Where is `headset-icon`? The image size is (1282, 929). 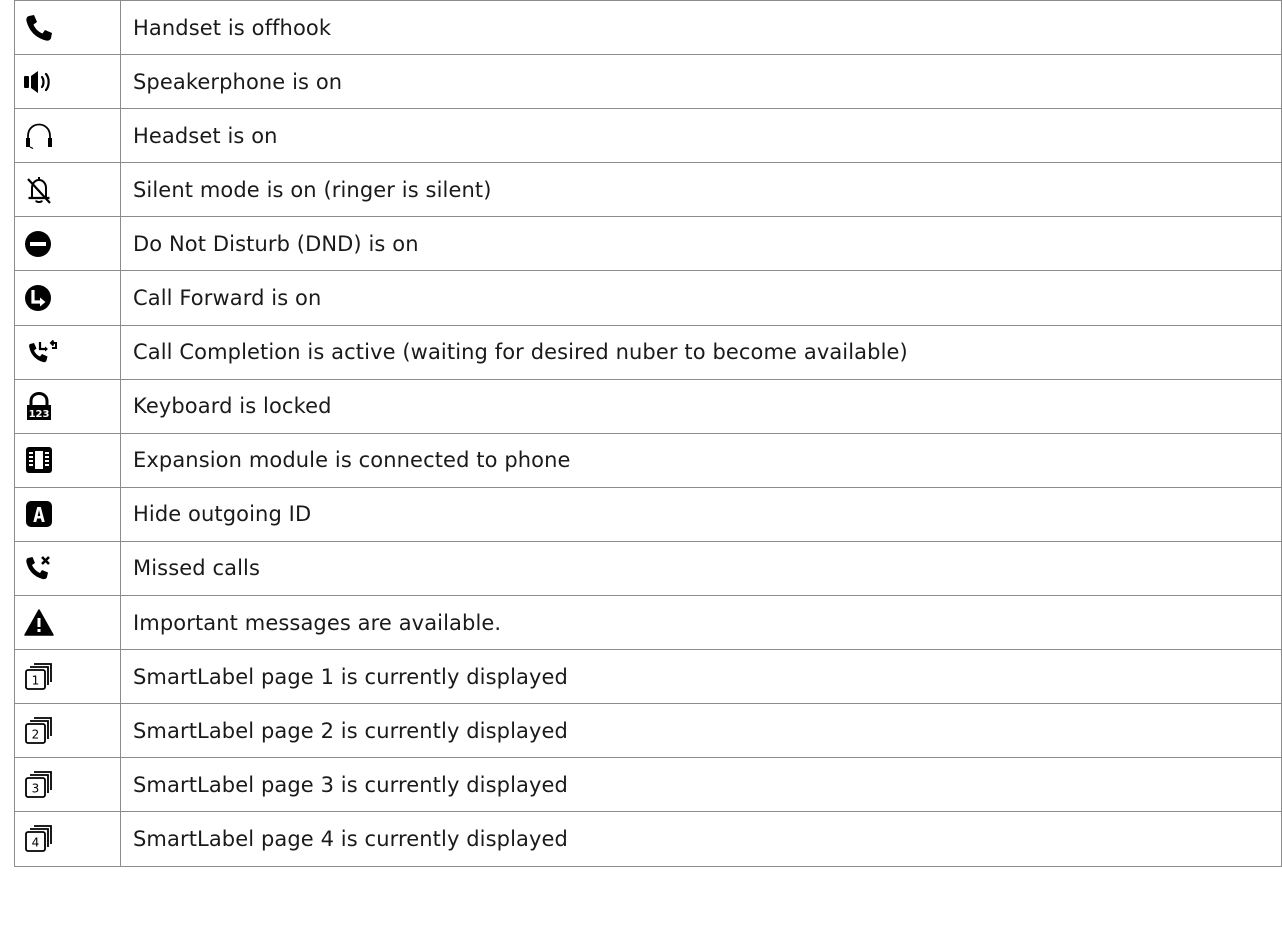 headset-icon is located at coordinates (39, 136).